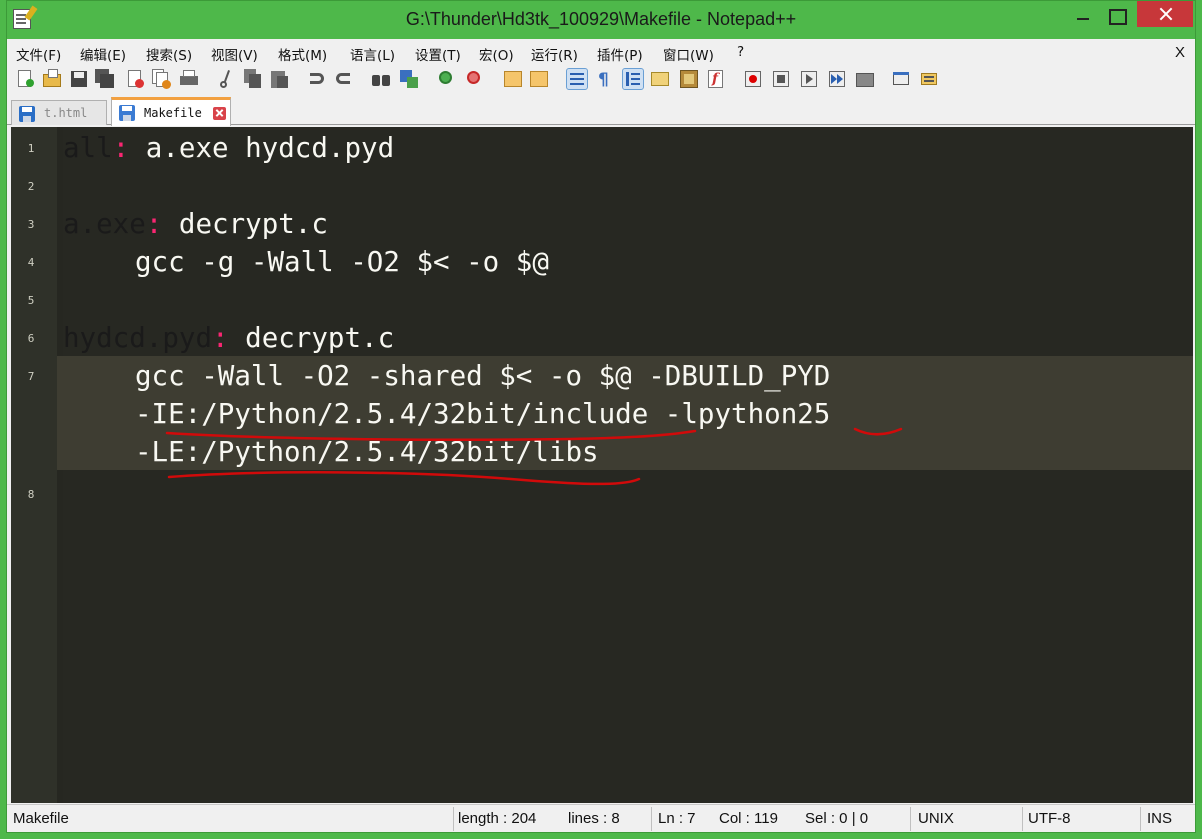 The image size is (1202, 839). What do you see at coordinates (716, 79) in the screenshot?
I see `function-list-icon: f` at bounding box center [716, 79].